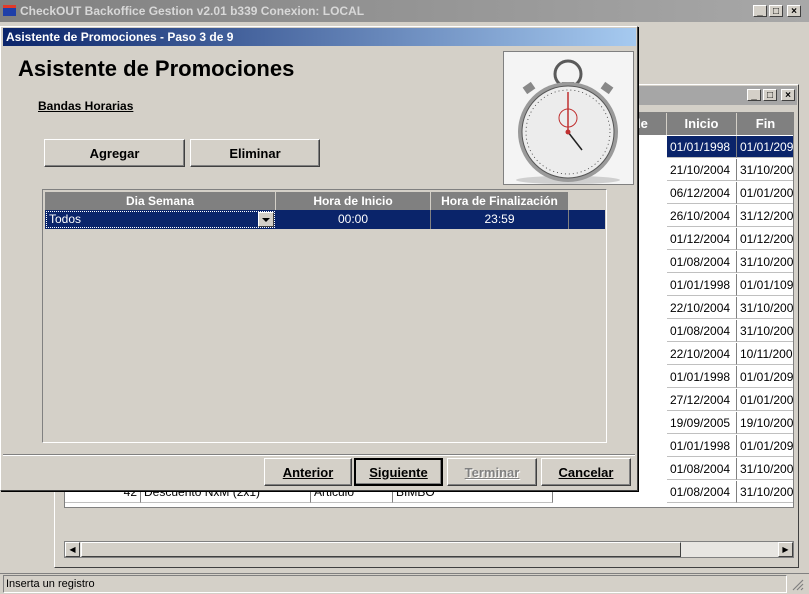  I want to click on next-label: Siguiente, so click(398, 472).